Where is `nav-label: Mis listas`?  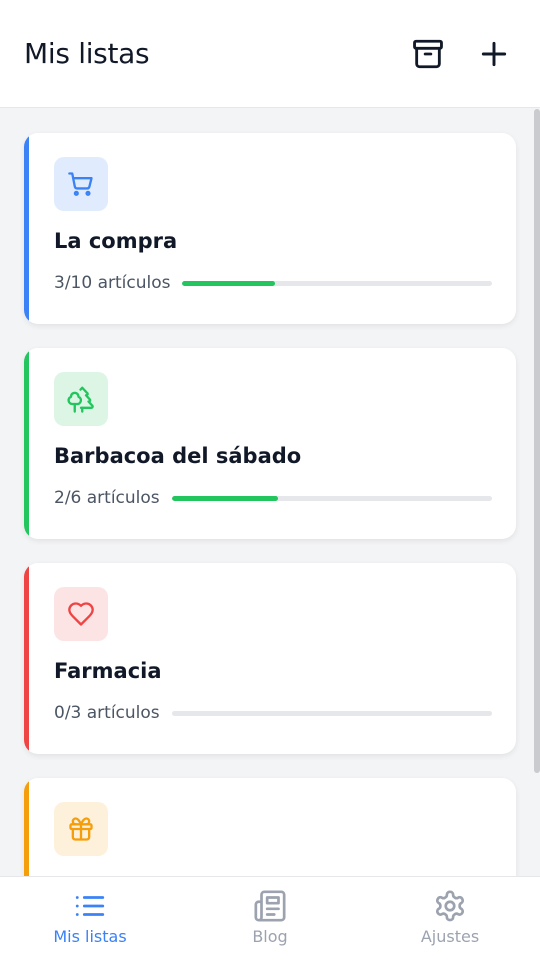 nav-label: Mis listas is located at coordinates (90, 936).